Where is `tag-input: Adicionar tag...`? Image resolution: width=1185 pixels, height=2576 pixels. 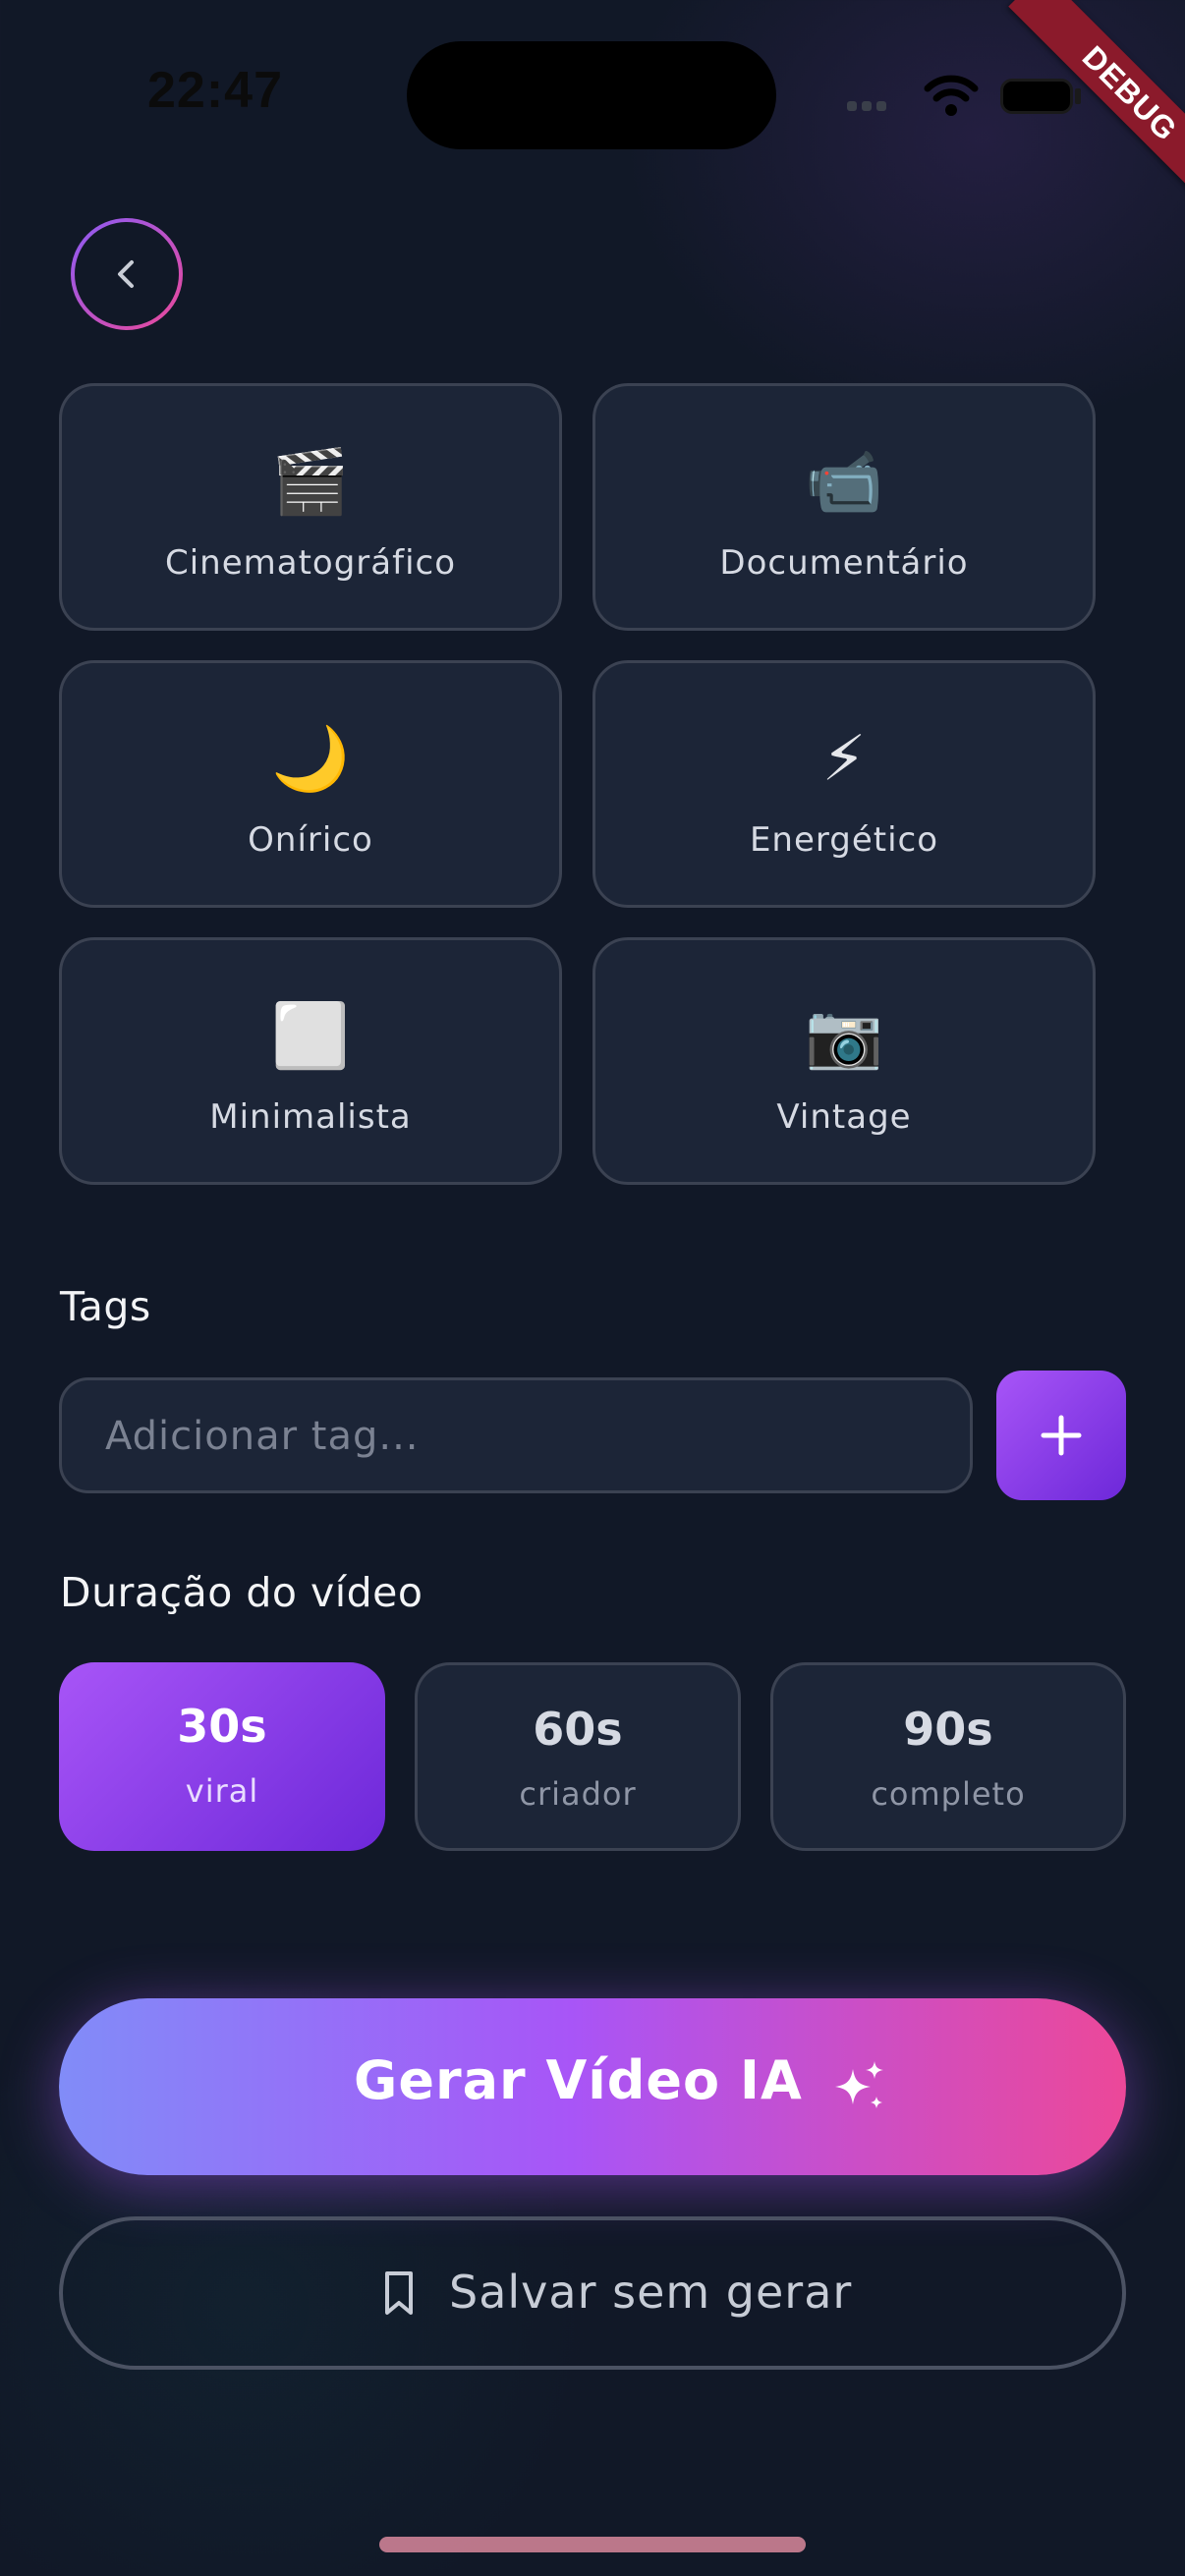 tag-input: Adicionar tag... is located at coordinates (516, 1435).